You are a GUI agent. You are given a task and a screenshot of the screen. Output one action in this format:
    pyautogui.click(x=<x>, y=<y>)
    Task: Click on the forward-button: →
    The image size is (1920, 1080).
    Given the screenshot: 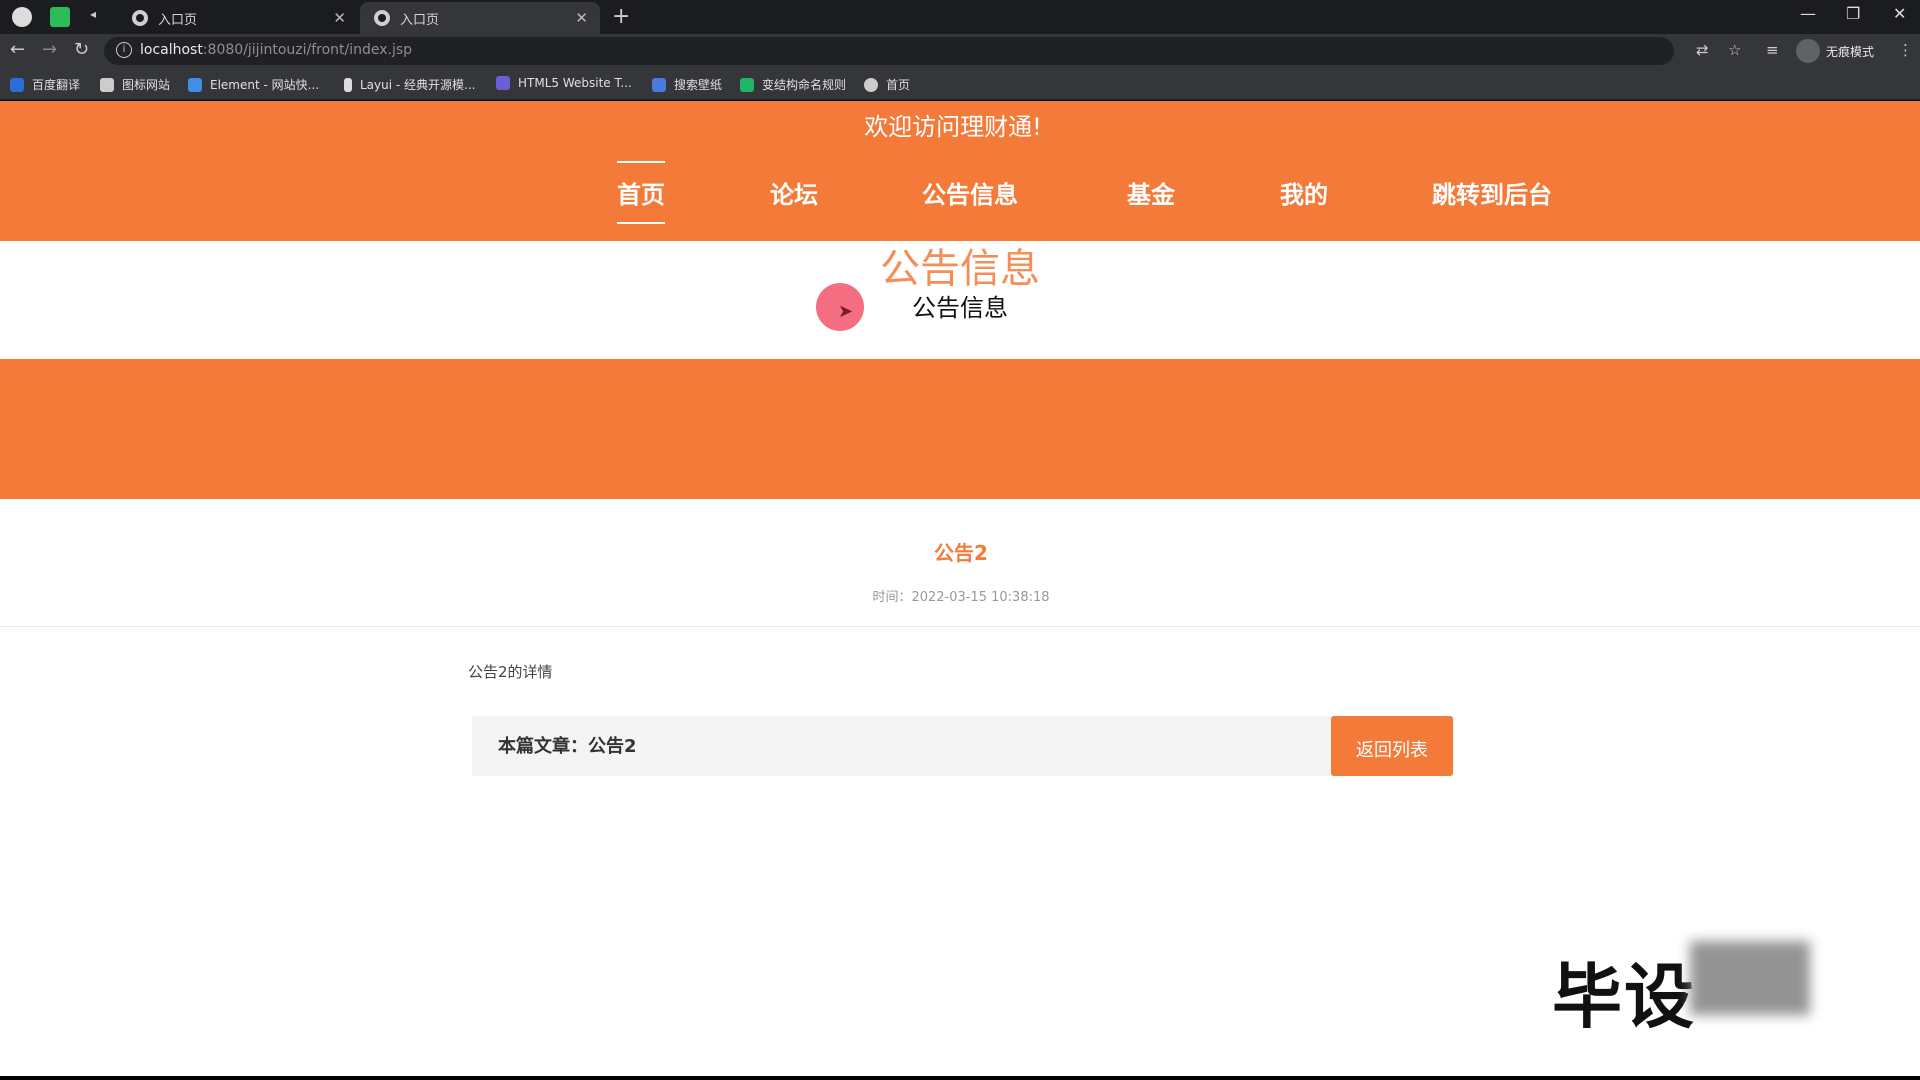 What is the action you would take?
    pyautogui.click(x=49, y=49)
    